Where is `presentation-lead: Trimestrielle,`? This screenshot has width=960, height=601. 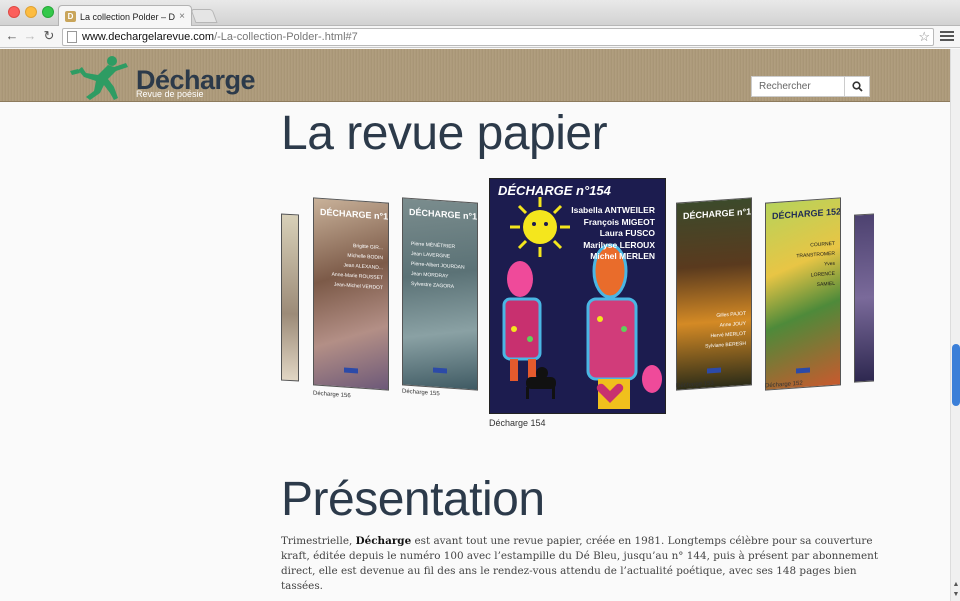
presentation-lead: Trimestrielle, is located at coordinates (317, 541).